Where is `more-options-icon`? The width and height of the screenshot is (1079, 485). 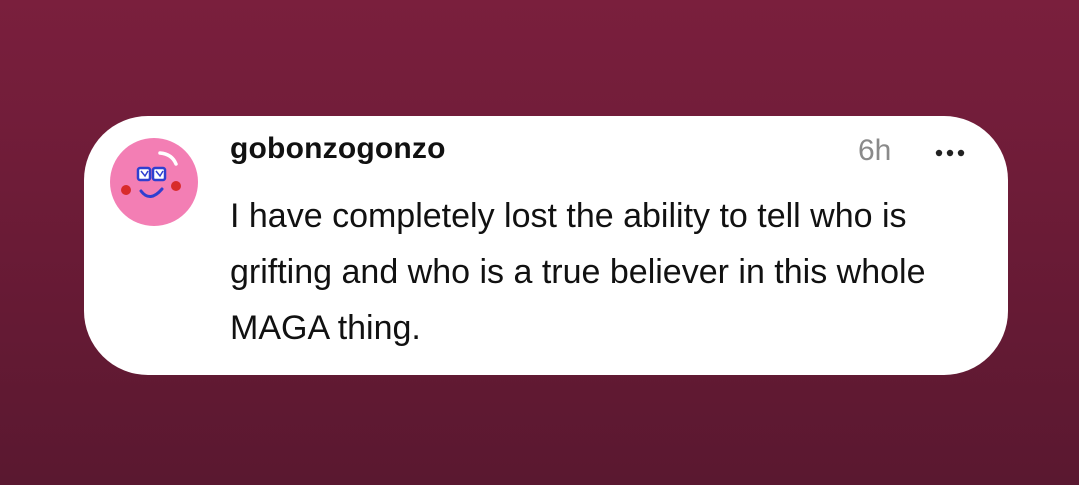
more-options-icon is located at coordinates (950, 153).